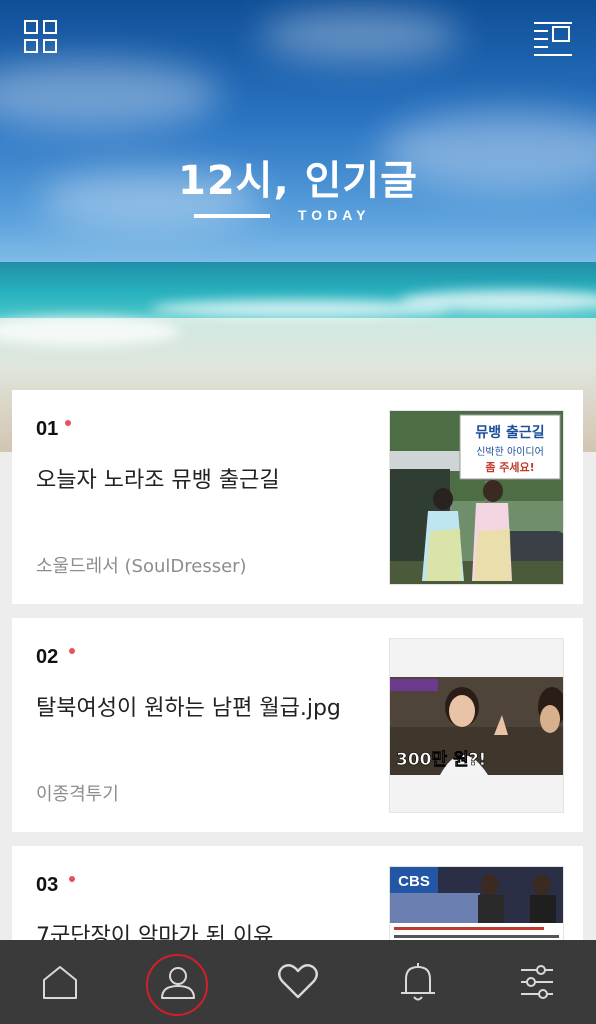 This screenshot has height=1024, width=596. What do you see at coordinates (141, 566) in the screenshot?
I see `post-author: 소울드레서 (SoulDresser)` at bounding box center [141, 566].